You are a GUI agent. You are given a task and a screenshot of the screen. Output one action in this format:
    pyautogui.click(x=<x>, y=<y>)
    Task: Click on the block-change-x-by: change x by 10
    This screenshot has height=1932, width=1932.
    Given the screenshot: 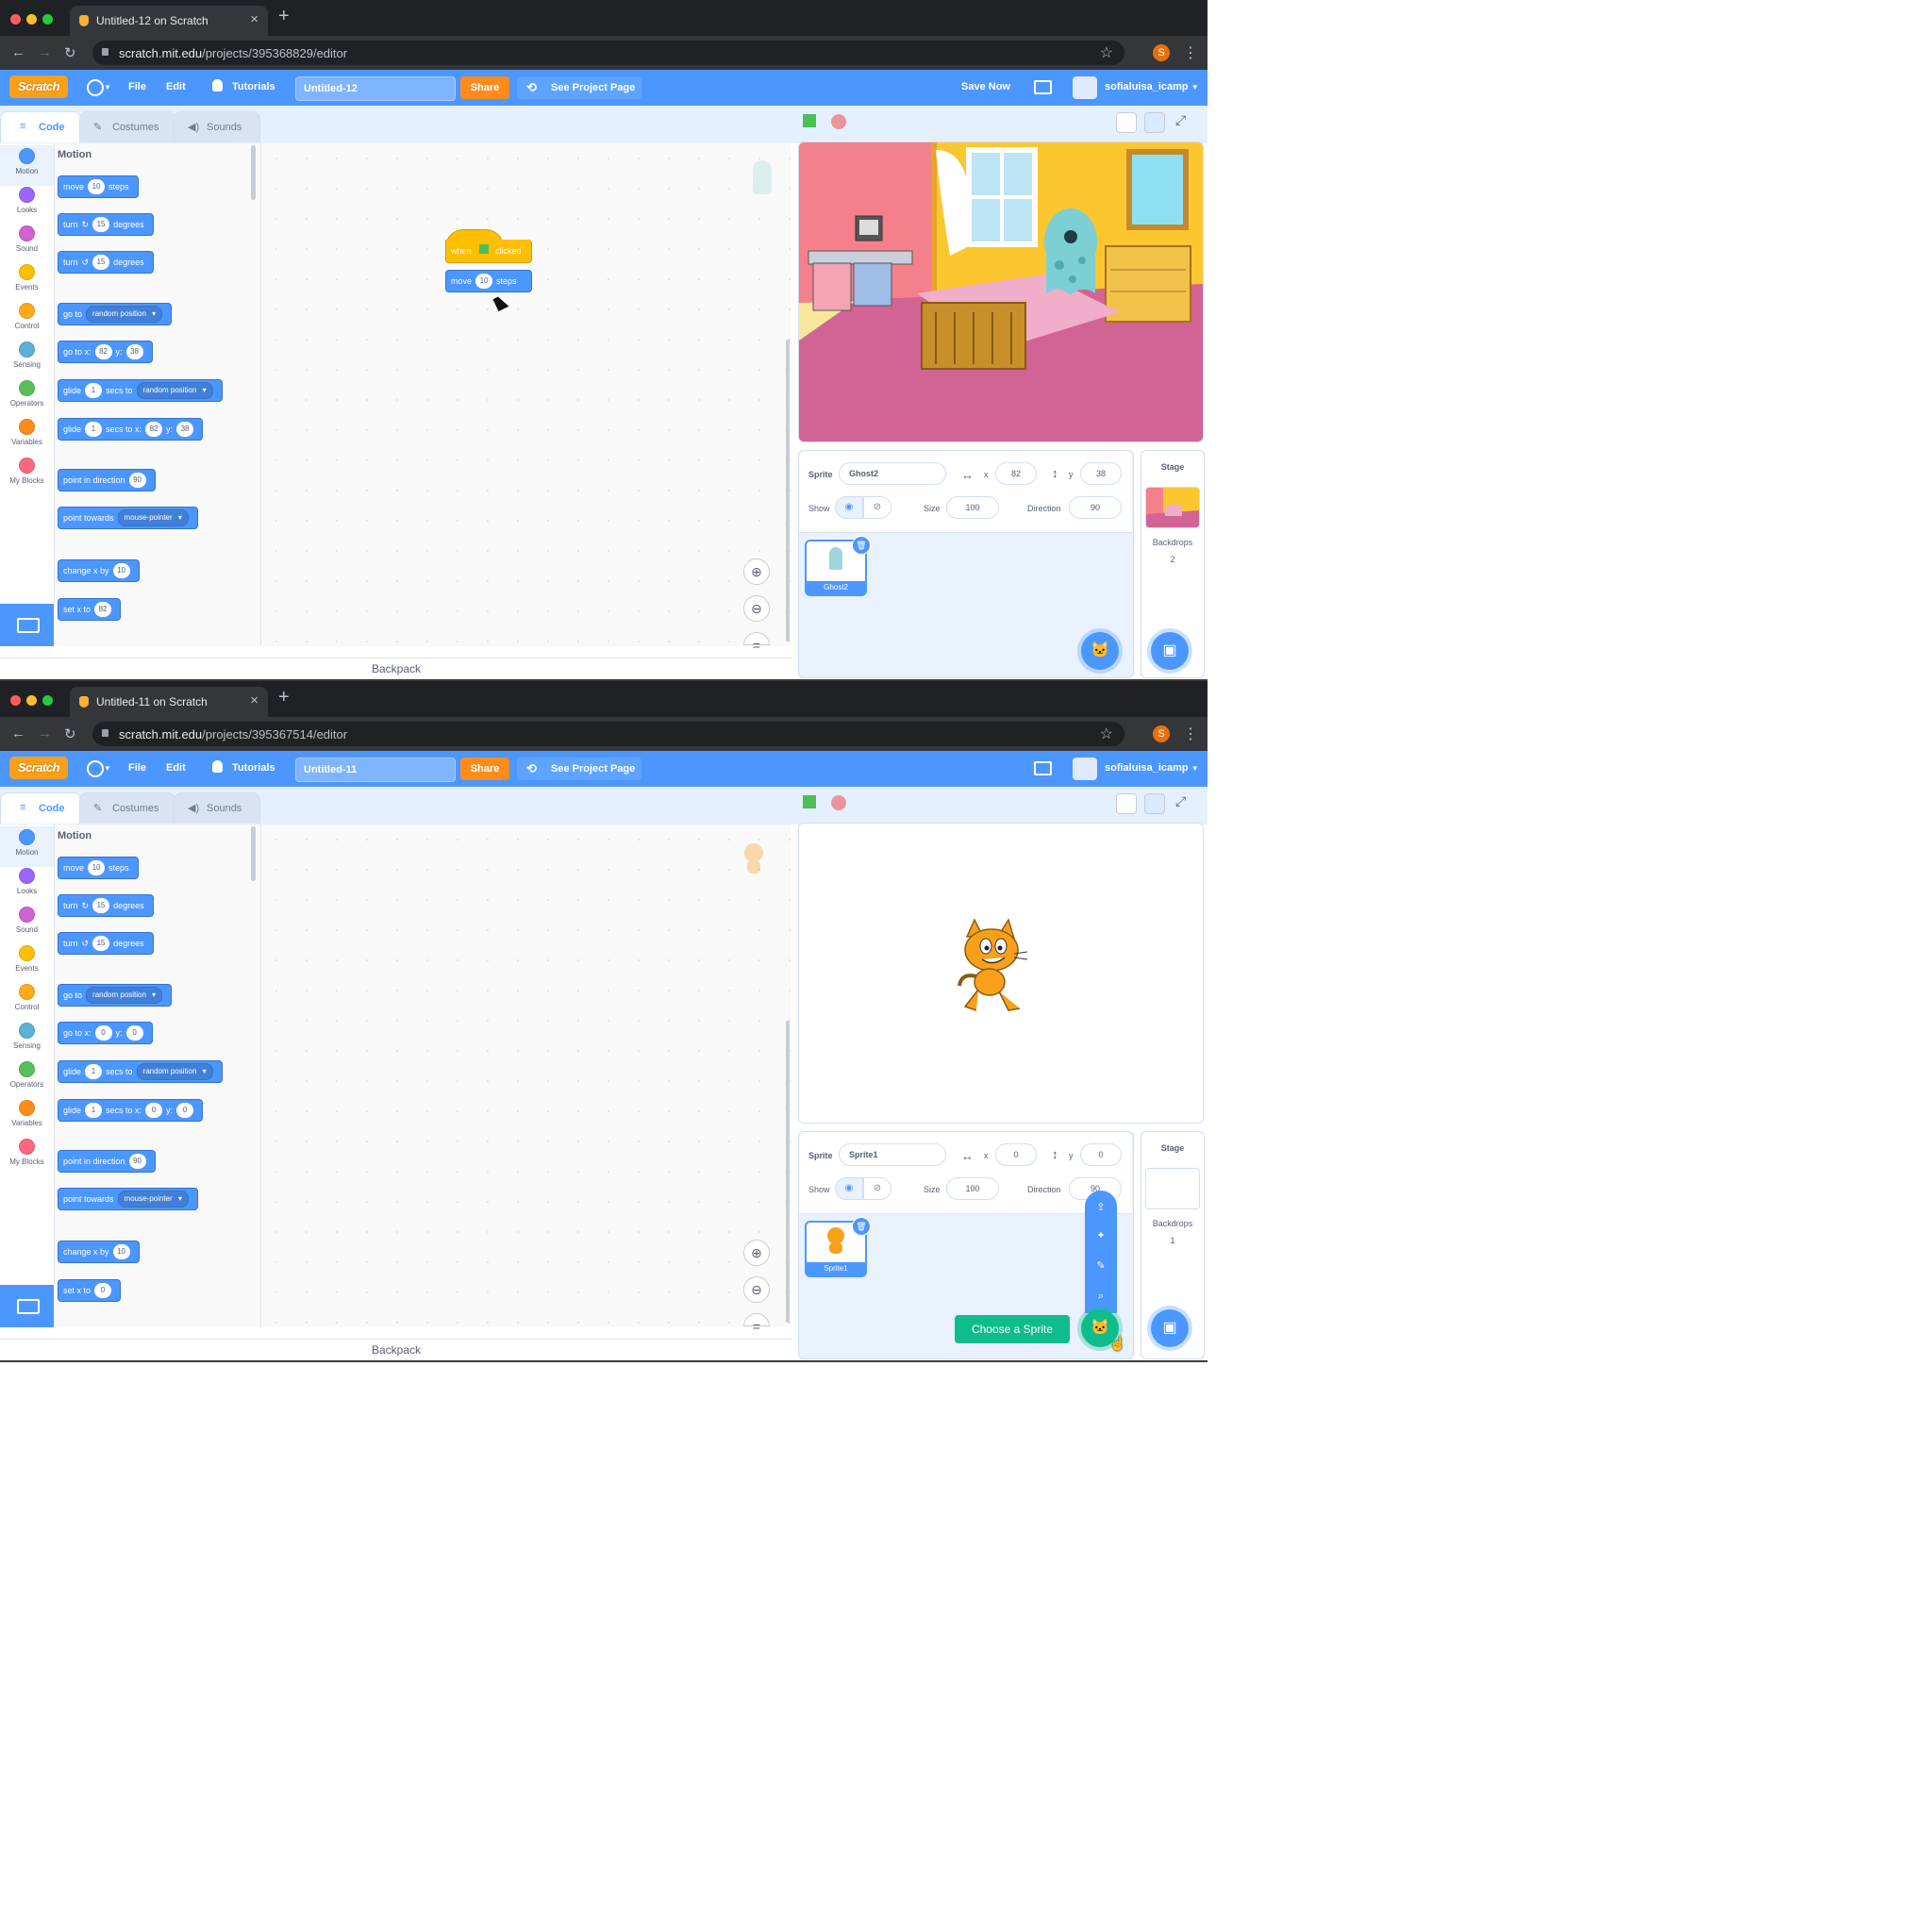 What is the action you would take?
    pyautogui.click(x=99, y=571)
    